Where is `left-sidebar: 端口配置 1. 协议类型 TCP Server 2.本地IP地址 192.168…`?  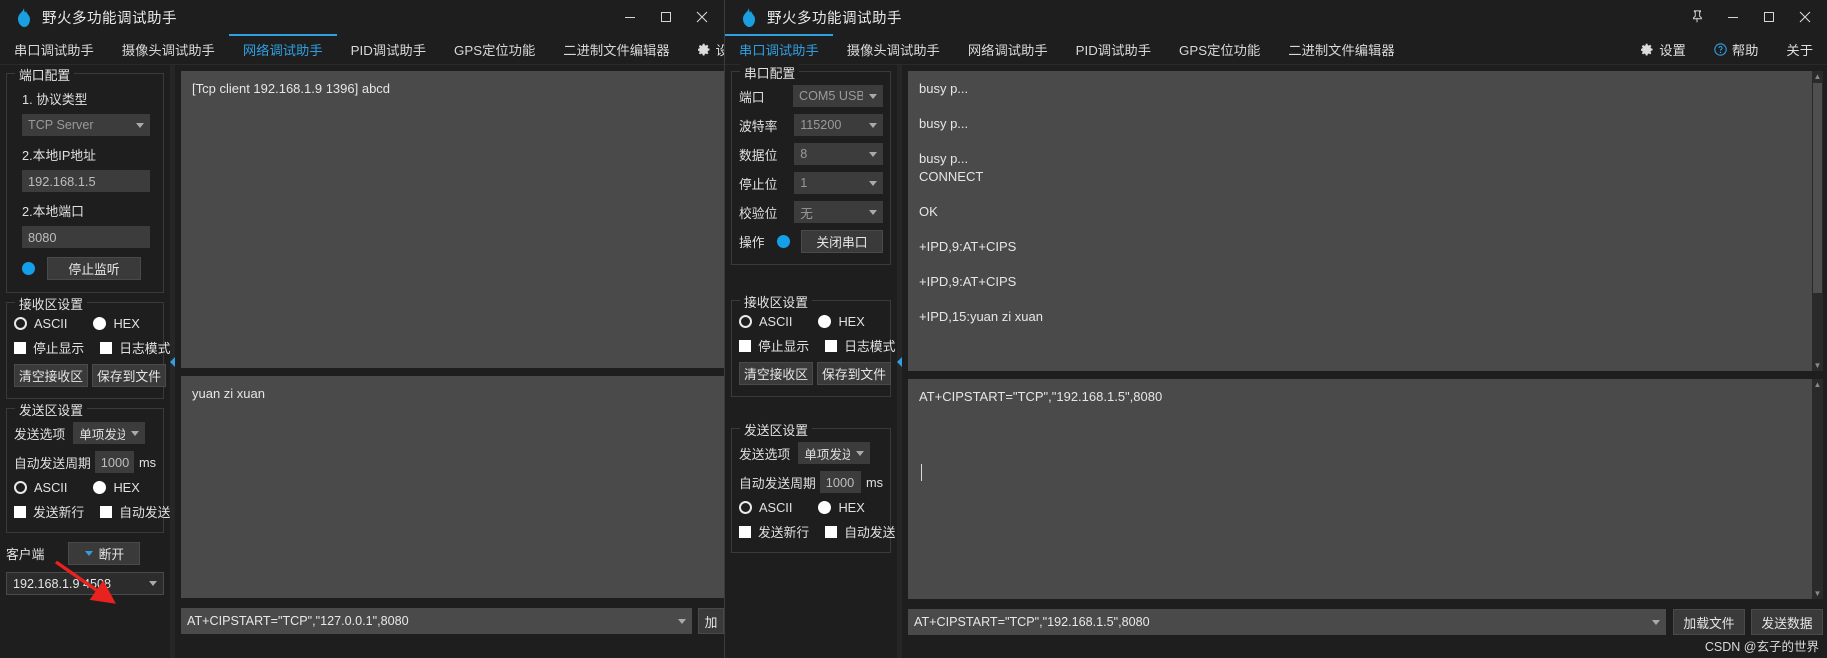 left-sidebar: 端口配置 1. 协议类型 TCP Server 2.本地IP地址 192.168… is located at coordinates (85, 361).